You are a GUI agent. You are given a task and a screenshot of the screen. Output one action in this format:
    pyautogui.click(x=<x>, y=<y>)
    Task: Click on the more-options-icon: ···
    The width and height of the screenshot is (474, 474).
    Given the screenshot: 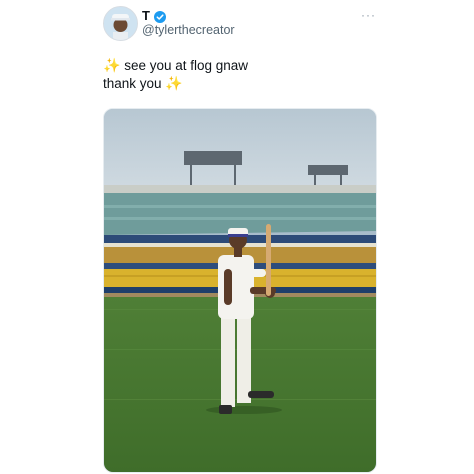 What is the action you would take?
    pyautogui.click(x=368, y=15)
    